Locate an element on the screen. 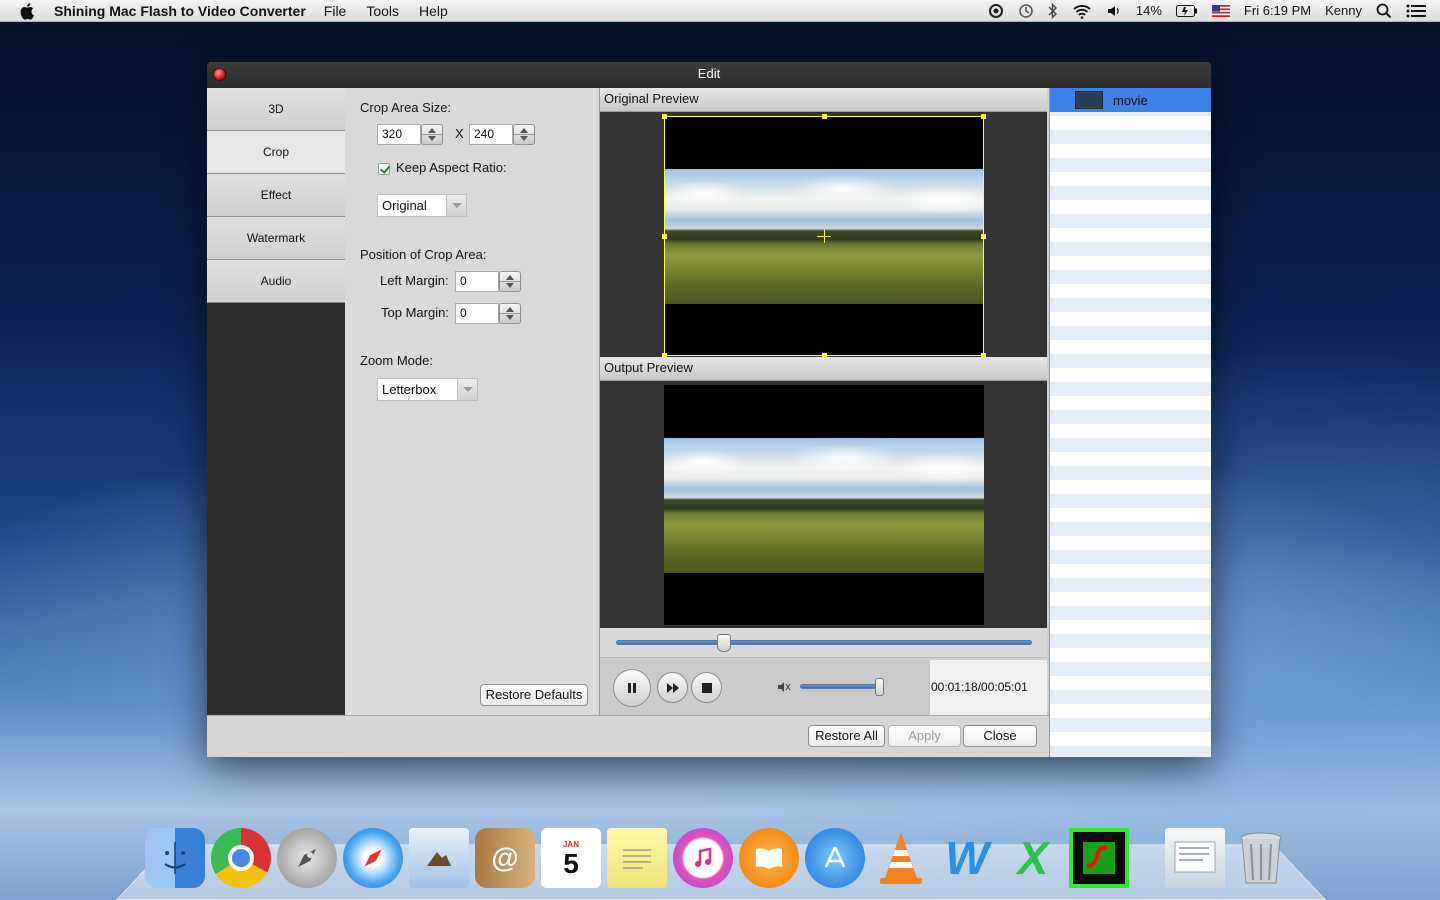 The image size is (1440, 900). list-item: movie is located at coordinates (1130, 100).